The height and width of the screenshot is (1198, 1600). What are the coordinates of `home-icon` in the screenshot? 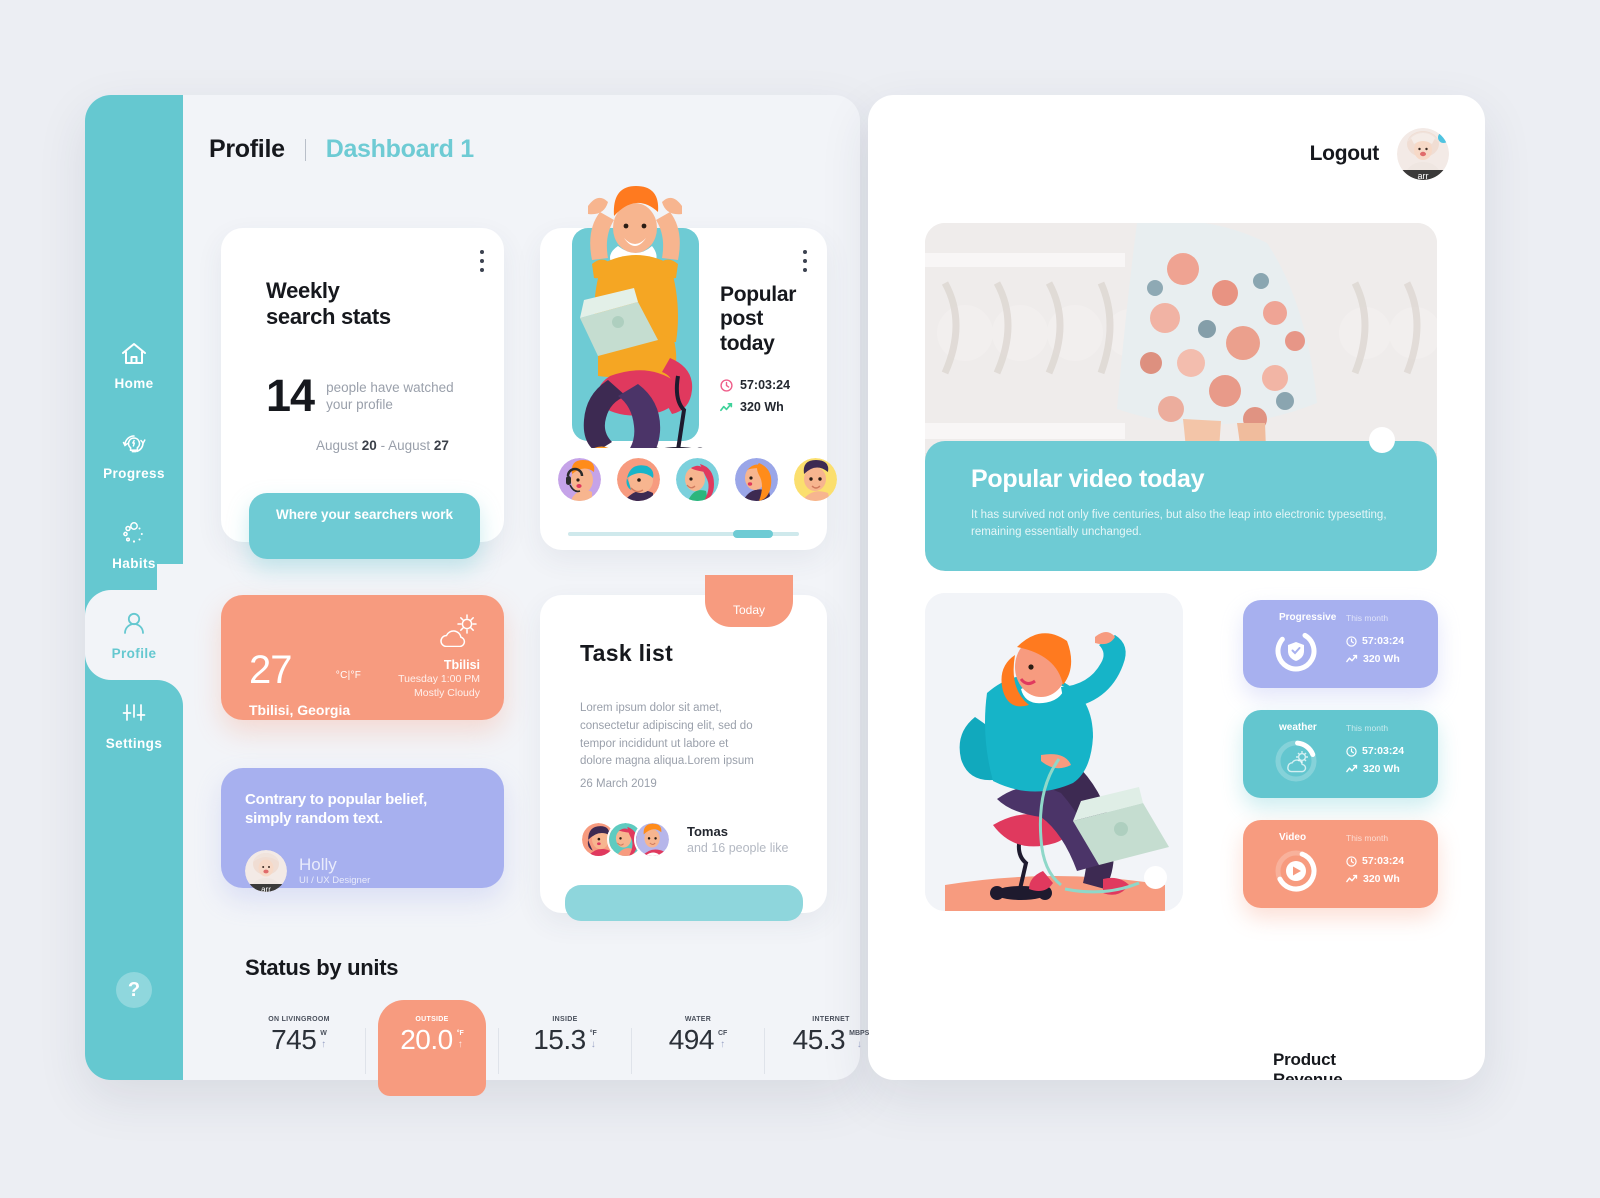 It's located at (134, 353).